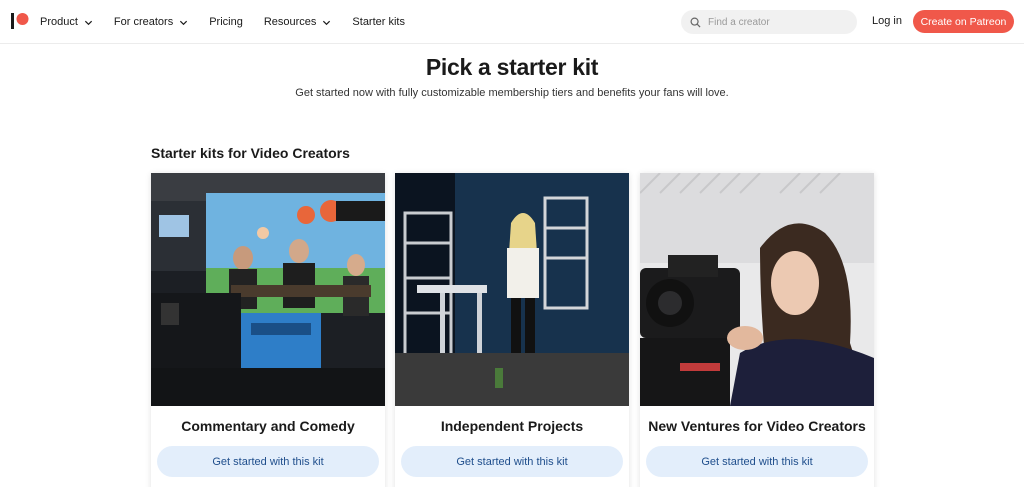  I want to click on nav-product: Product, so click(66, 22).